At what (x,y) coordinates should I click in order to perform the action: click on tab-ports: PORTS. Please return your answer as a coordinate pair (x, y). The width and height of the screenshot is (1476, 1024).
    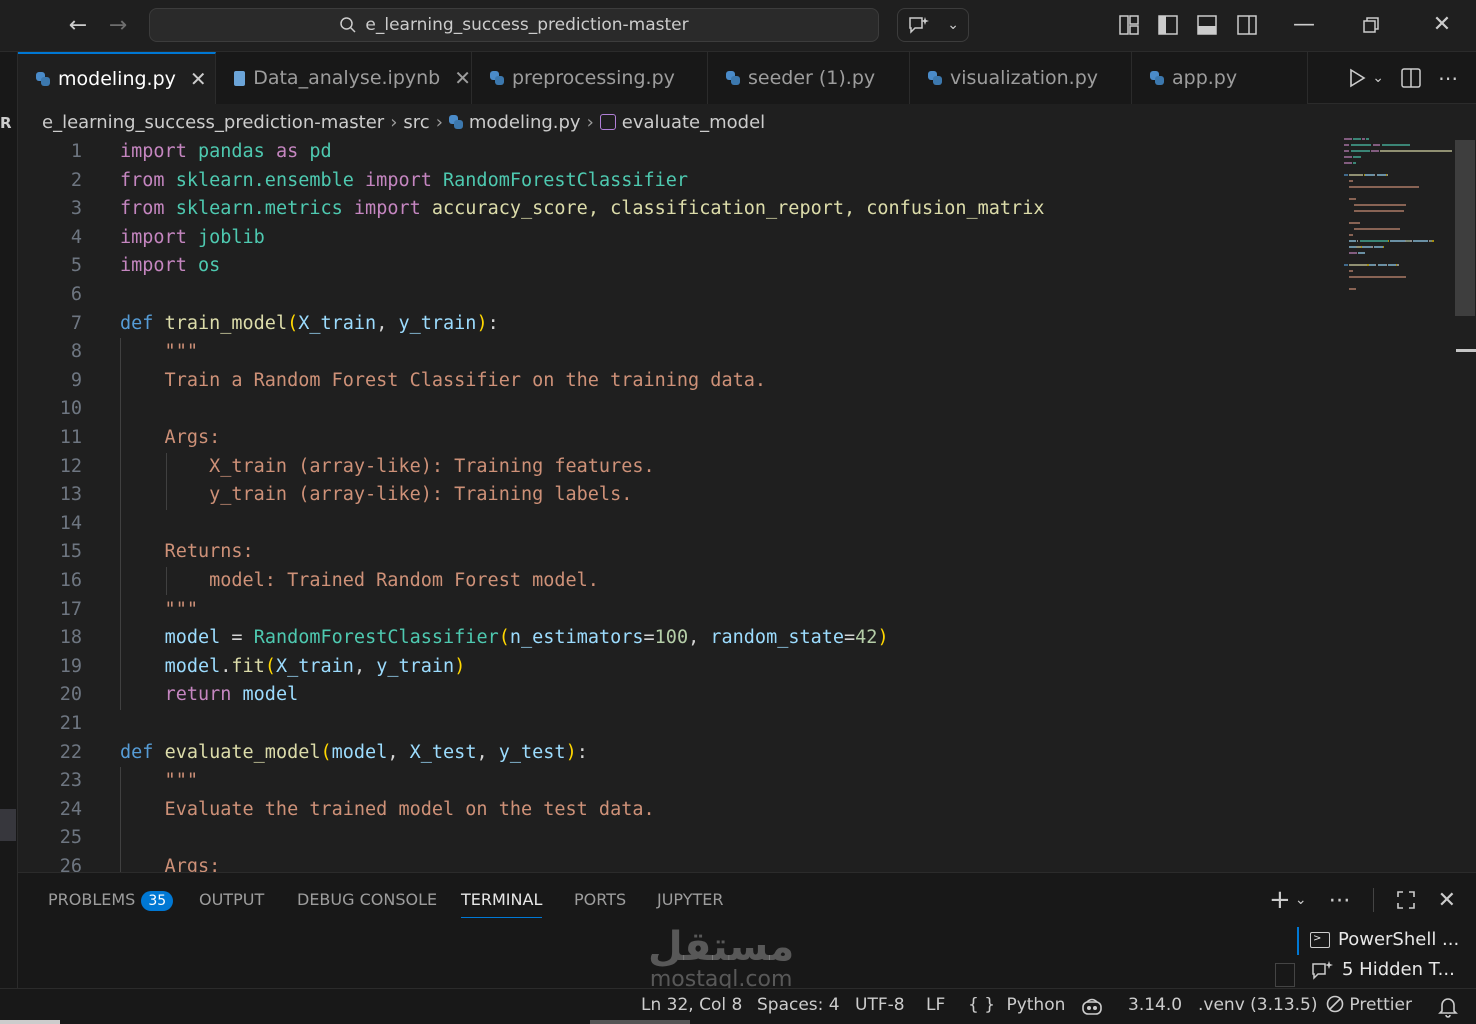
    Looking at the image, I should click on (600, 902).